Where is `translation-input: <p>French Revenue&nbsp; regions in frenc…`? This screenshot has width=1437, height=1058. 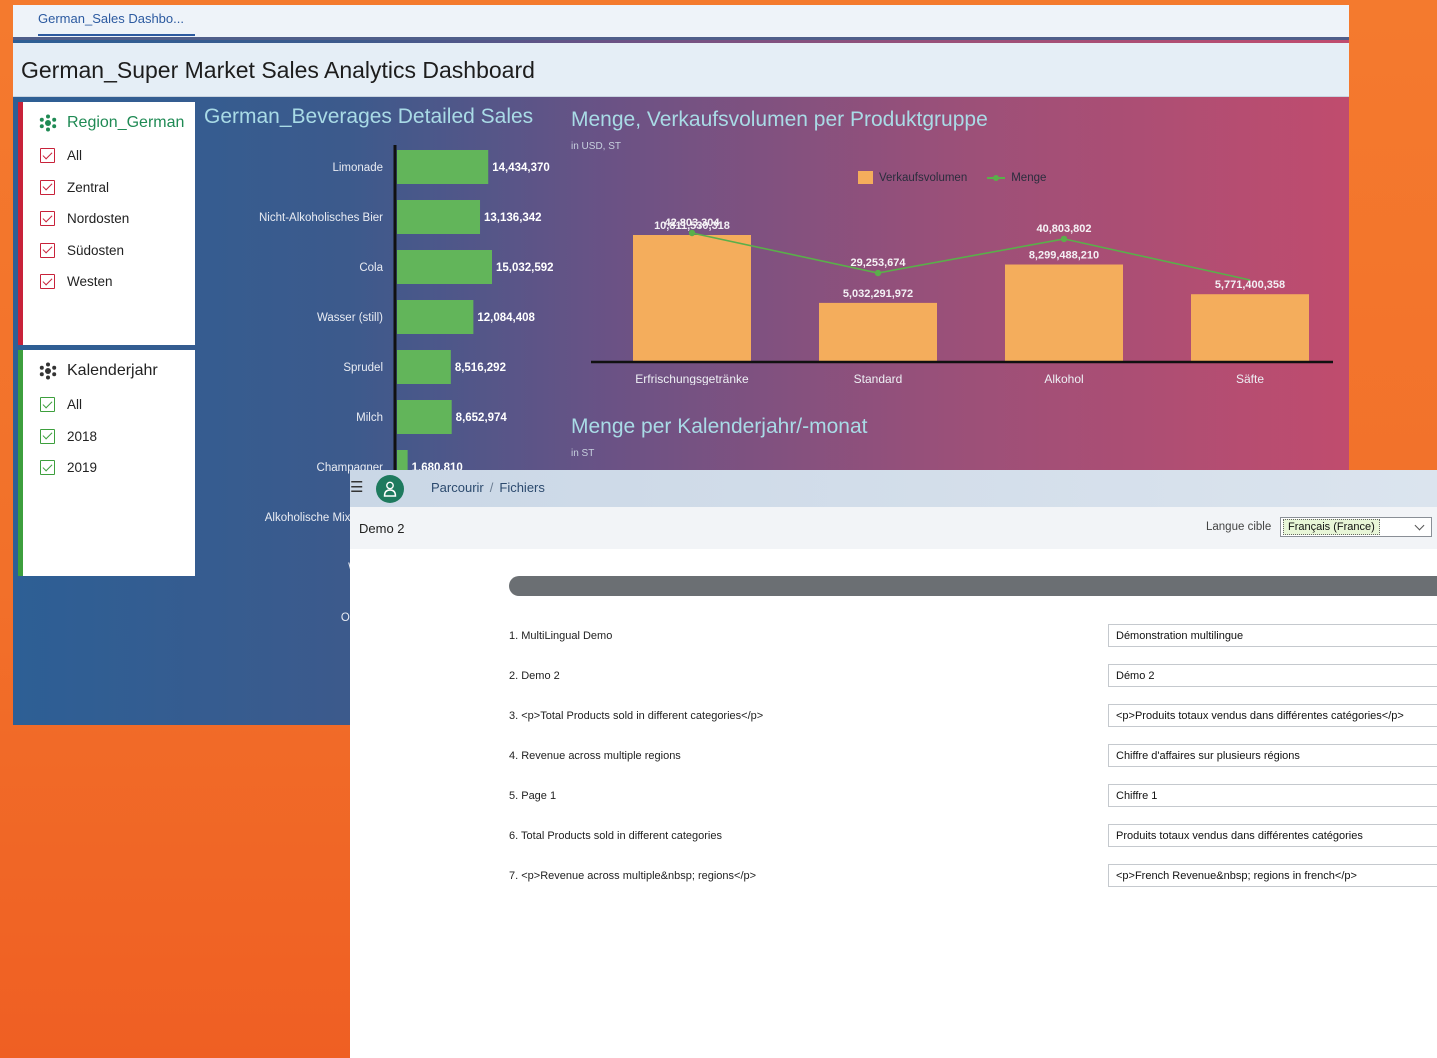 translation-input: <p>French Revenue&nbsp; regions in frenc… is located at coordinates (1272, 875).